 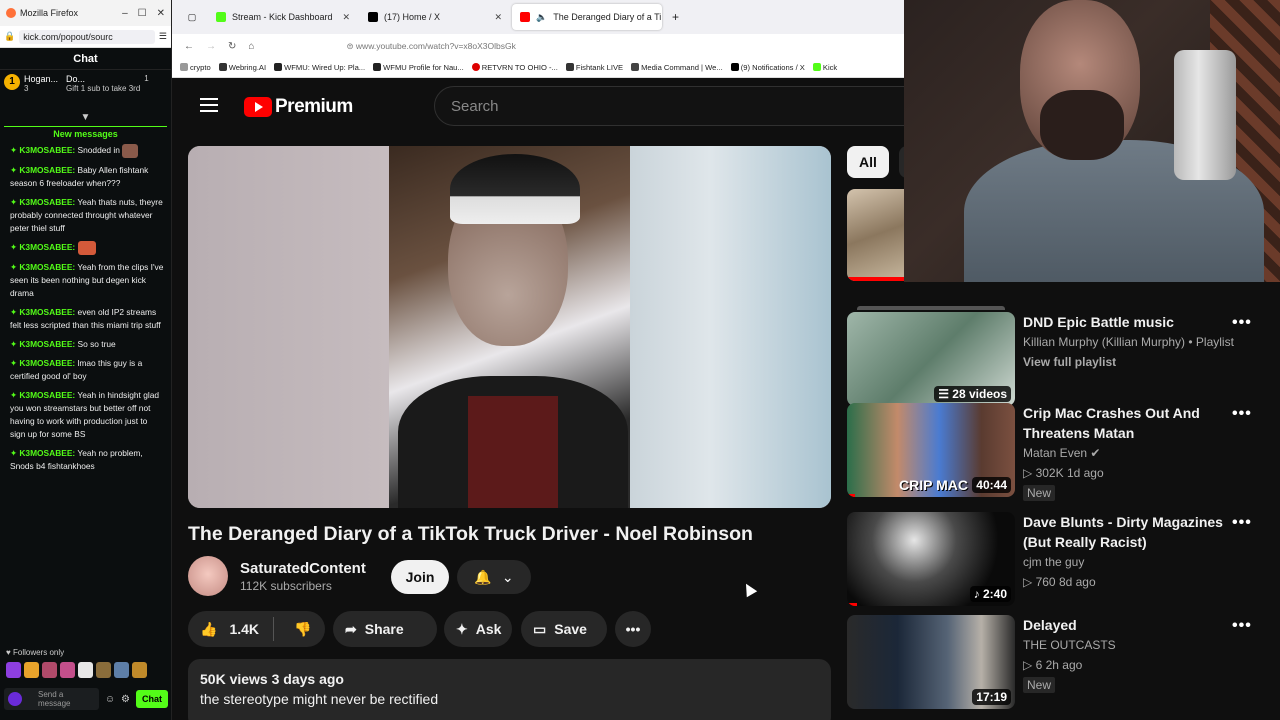 I want to click on more-actions-button: •••, so click(x=633, y=629).